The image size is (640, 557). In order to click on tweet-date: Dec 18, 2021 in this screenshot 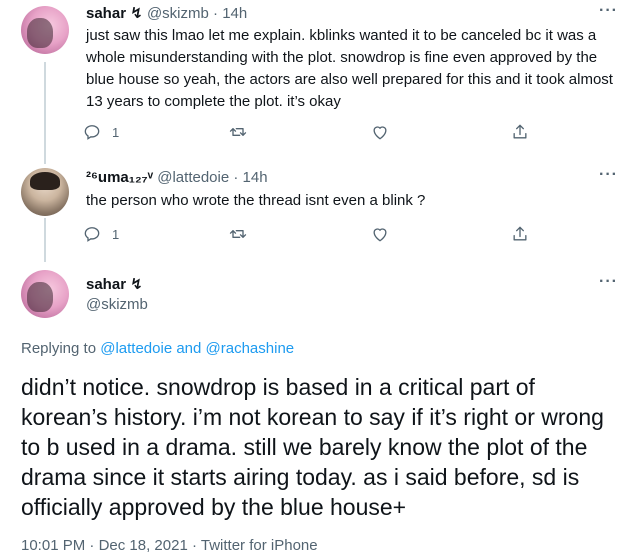, I will do `click(143, 545)`.